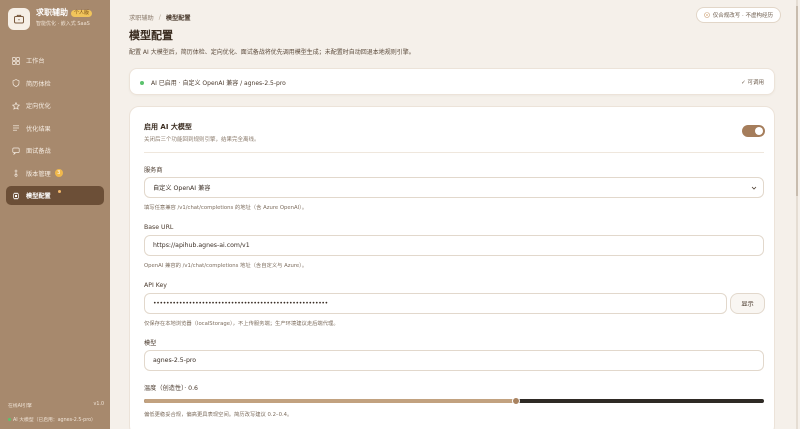 Image resolution: width=800 pixels, height=429 pixels. What do you see at coordinates (38, 196) in the screenshot?
I see `sidebar-item-label: 模型配置` at bounding box center [38, 196].